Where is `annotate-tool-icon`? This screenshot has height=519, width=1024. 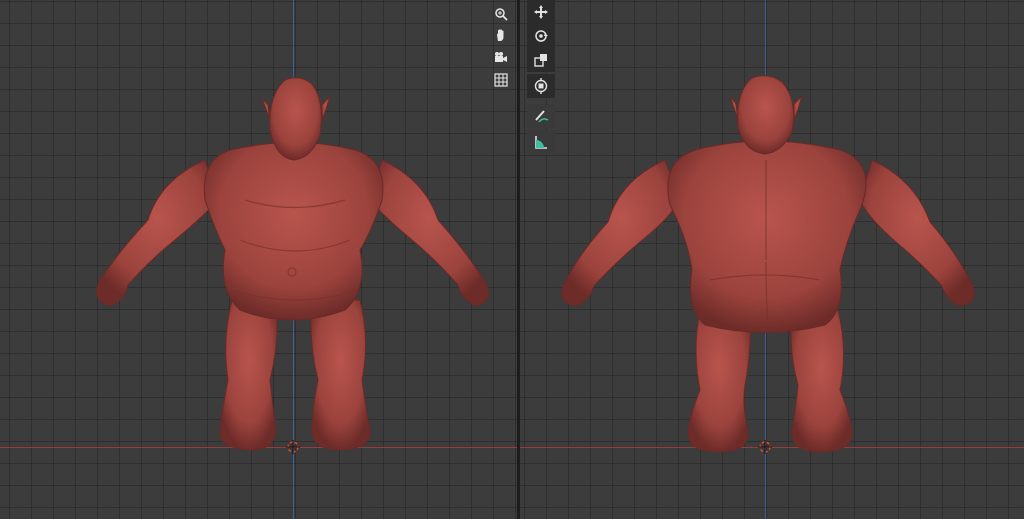
annotate-tool-icon is located at coordinates (541, 116).